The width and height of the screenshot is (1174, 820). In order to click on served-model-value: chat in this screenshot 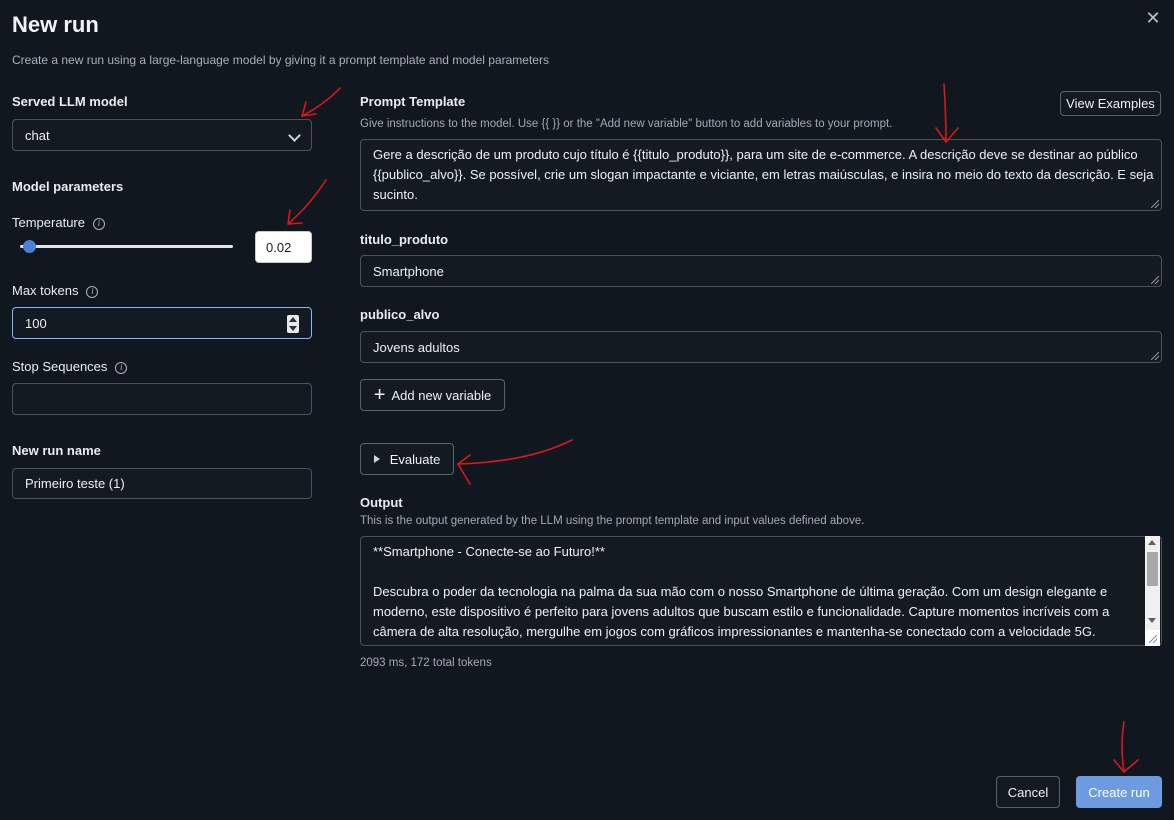, I will do `click(37, 135)`.